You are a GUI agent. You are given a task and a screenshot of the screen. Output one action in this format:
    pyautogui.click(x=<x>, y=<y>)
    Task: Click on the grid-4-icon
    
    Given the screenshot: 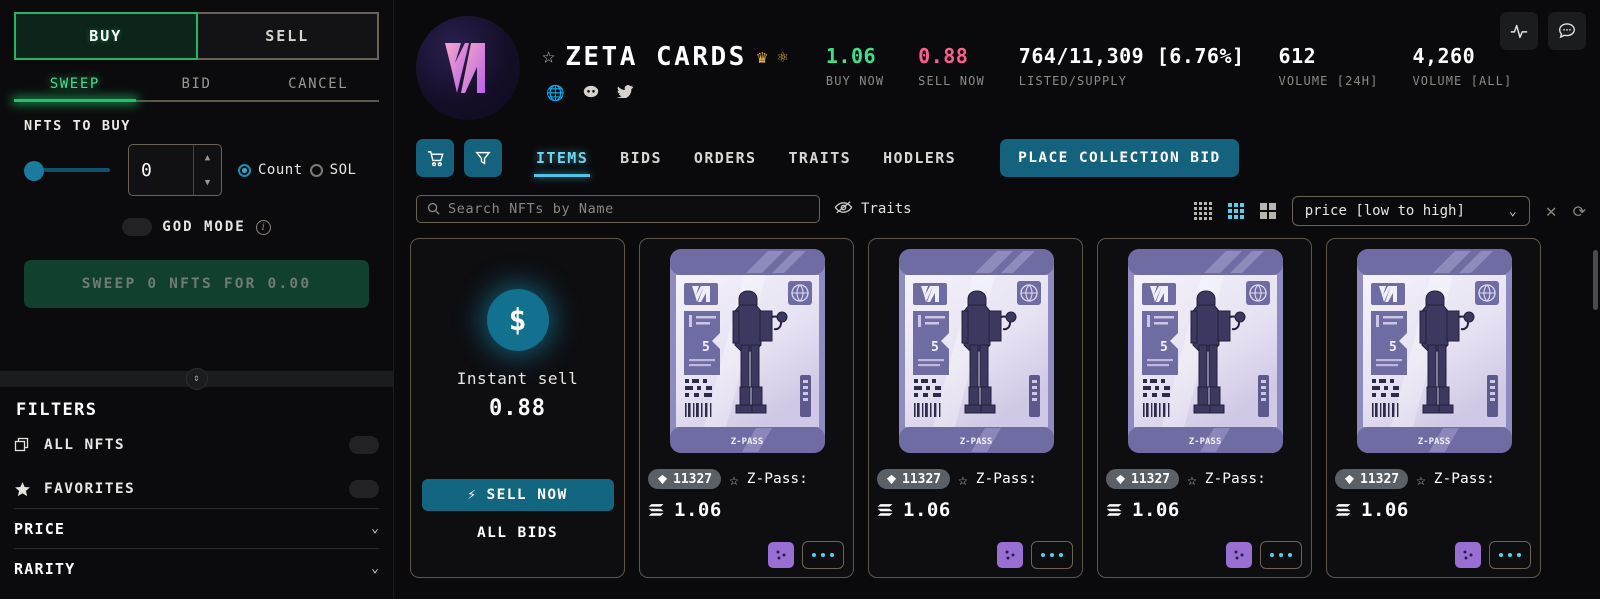 What is the action you would take?
    pyautogui.click(x=1202, y=211)
    